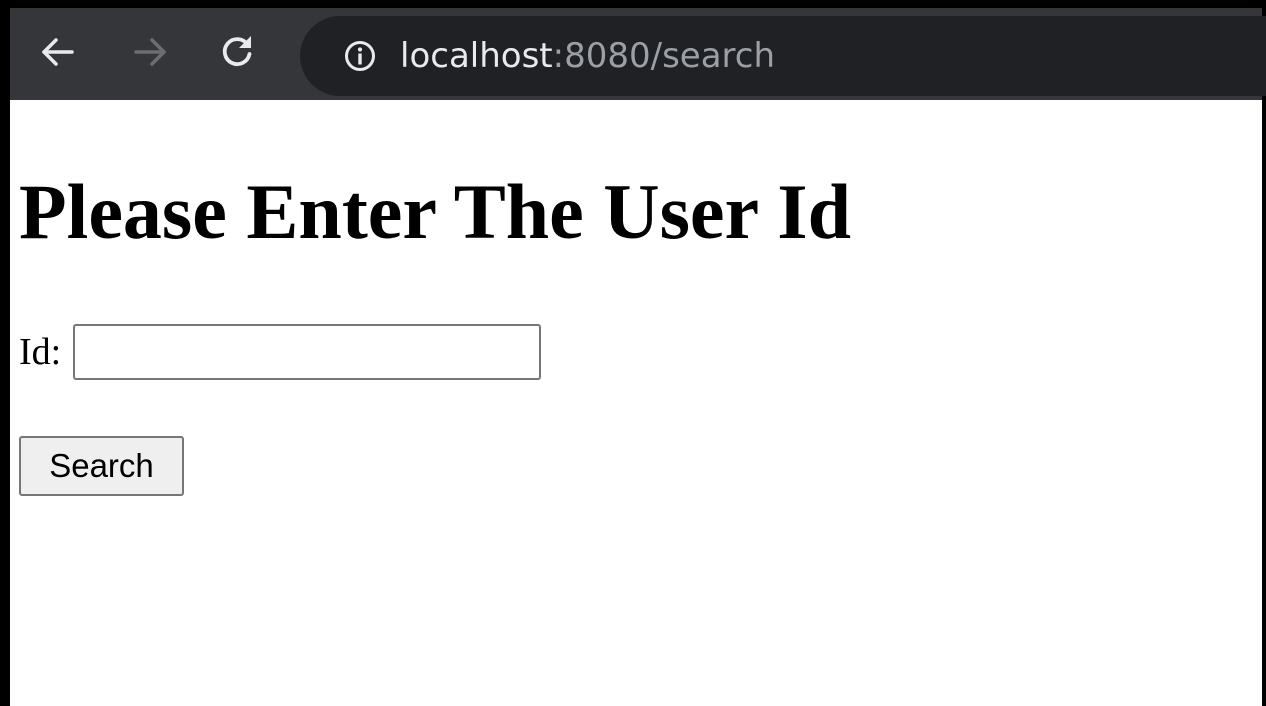 This screenshot has width=1266, height=706. Describe the element at coordinates (40, 352) in the screenshot. I see `id-label: Id:` at that location.